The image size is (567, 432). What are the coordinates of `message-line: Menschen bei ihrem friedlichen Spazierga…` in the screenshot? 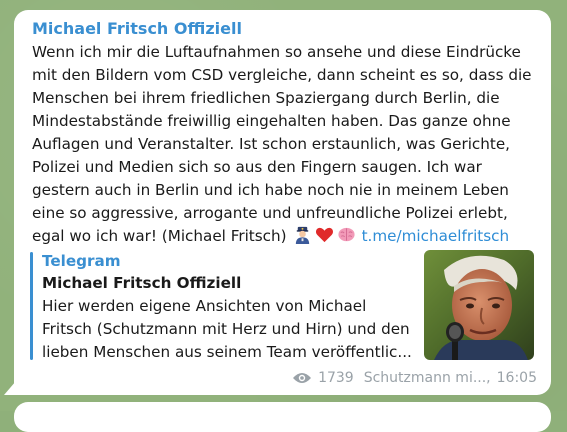 It's located at (266, 98).